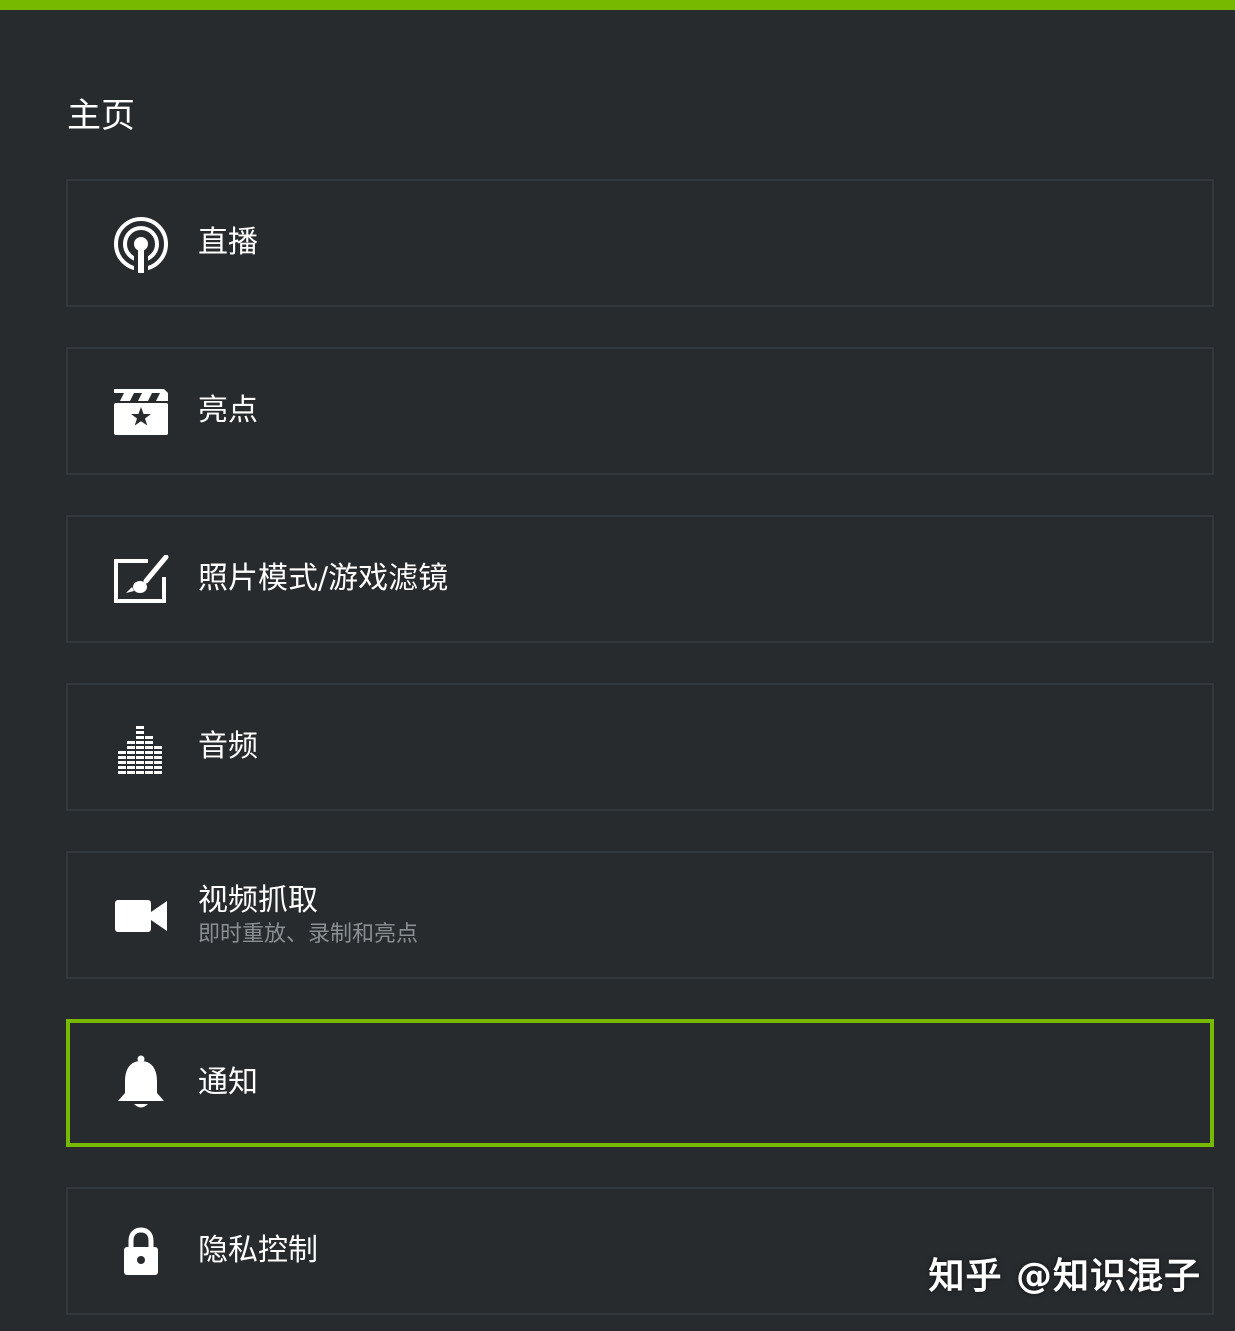 Image resolution: width=1235 pixels, height=1331 pixels. Describe the element at coordinates (101, 116) in the screenshot. I see `page-title: 主页` at that location.